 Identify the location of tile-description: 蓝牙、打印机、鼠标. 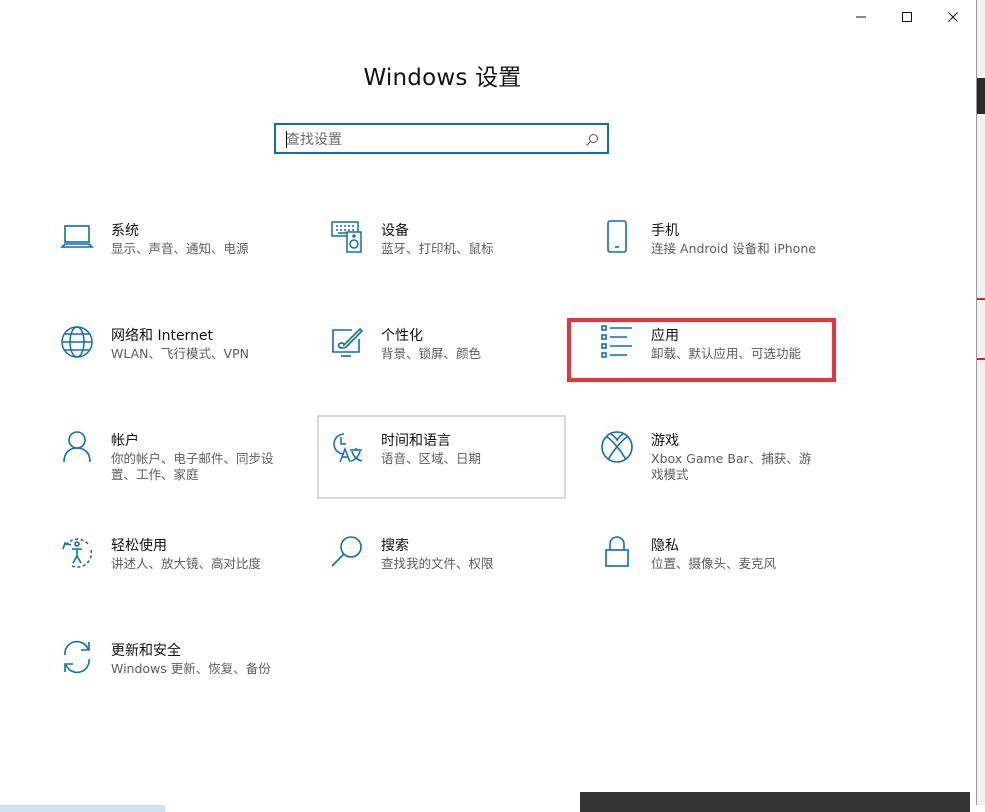
(437, 248).